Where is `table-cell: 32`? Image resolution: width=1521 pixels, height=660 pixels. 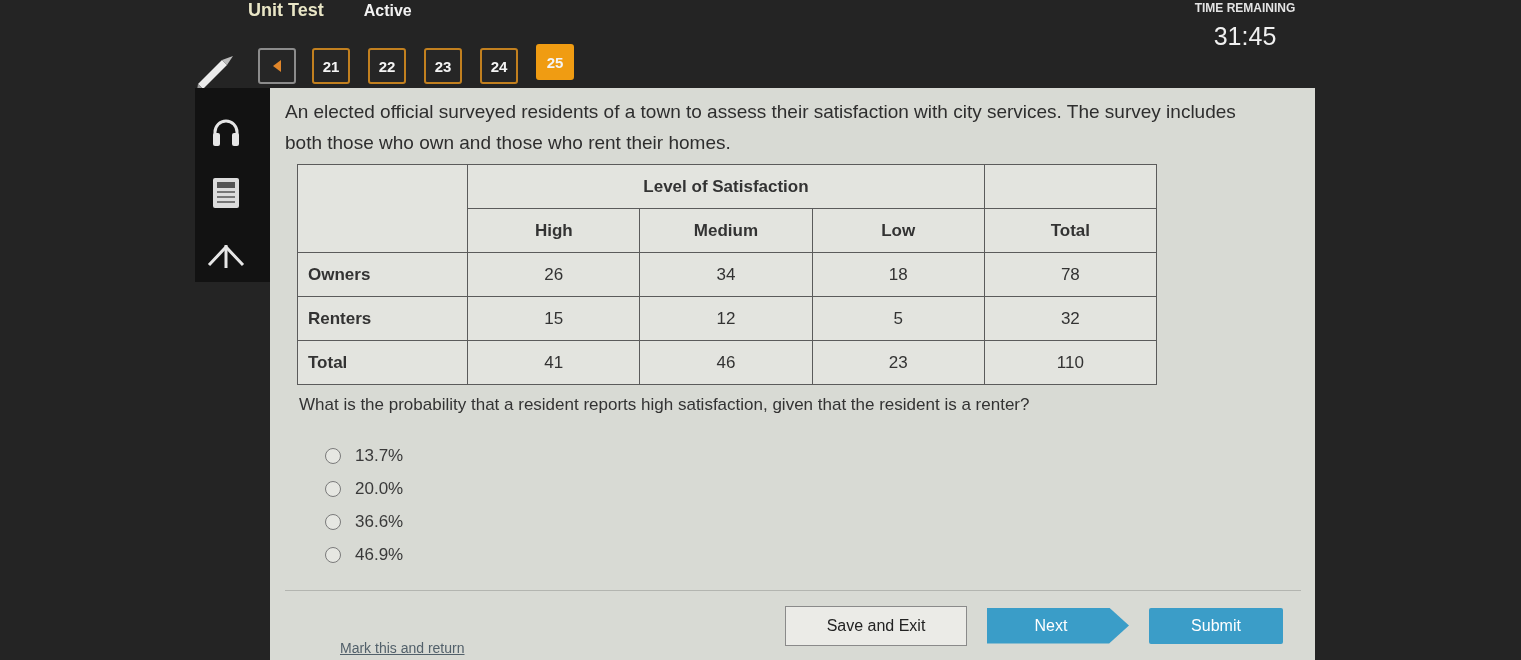
table-cell: 32 is located at coordinates (1070, 318).